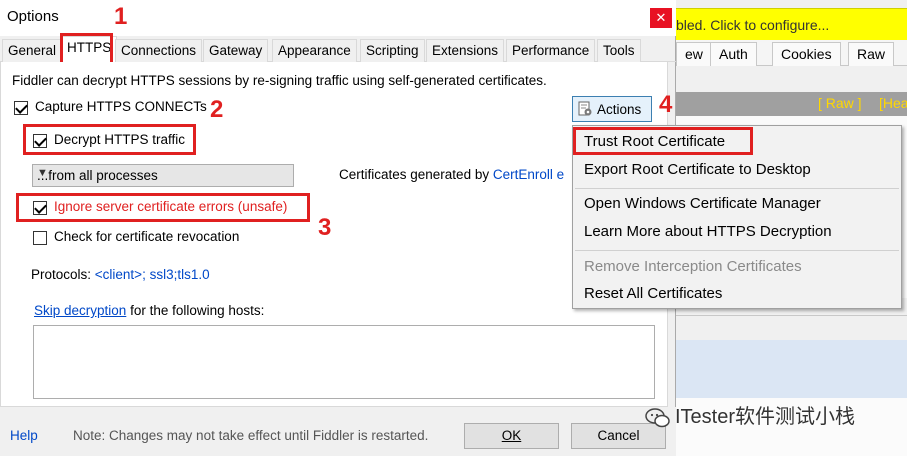 This screenshot has width=907, height=456. I want to click on tab-connections: Connections, so click(159, 50).